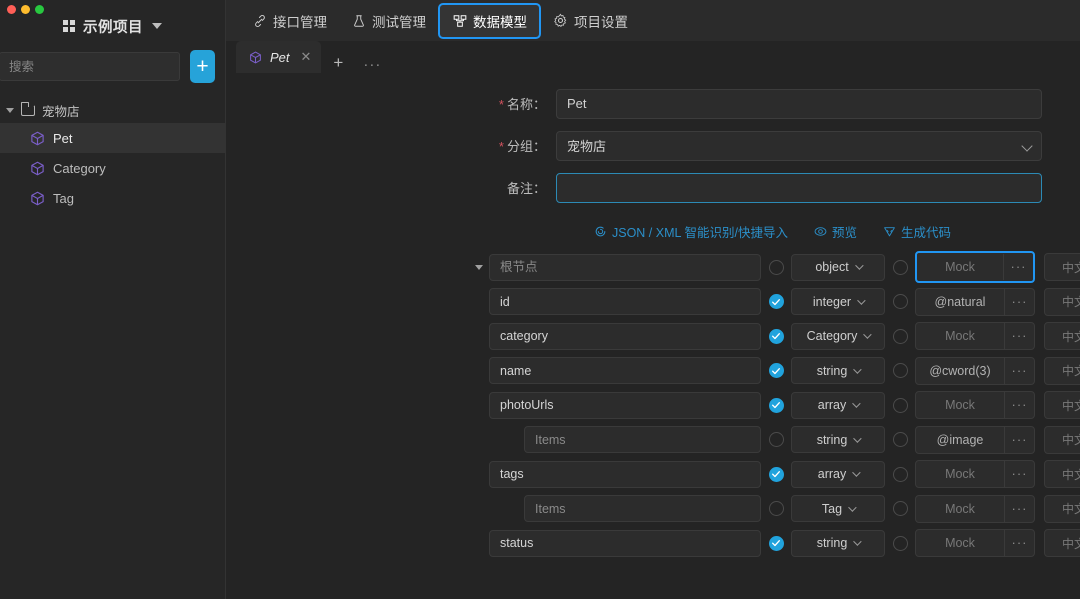  I want to click on window-traffic-lights, so click(25, 9).